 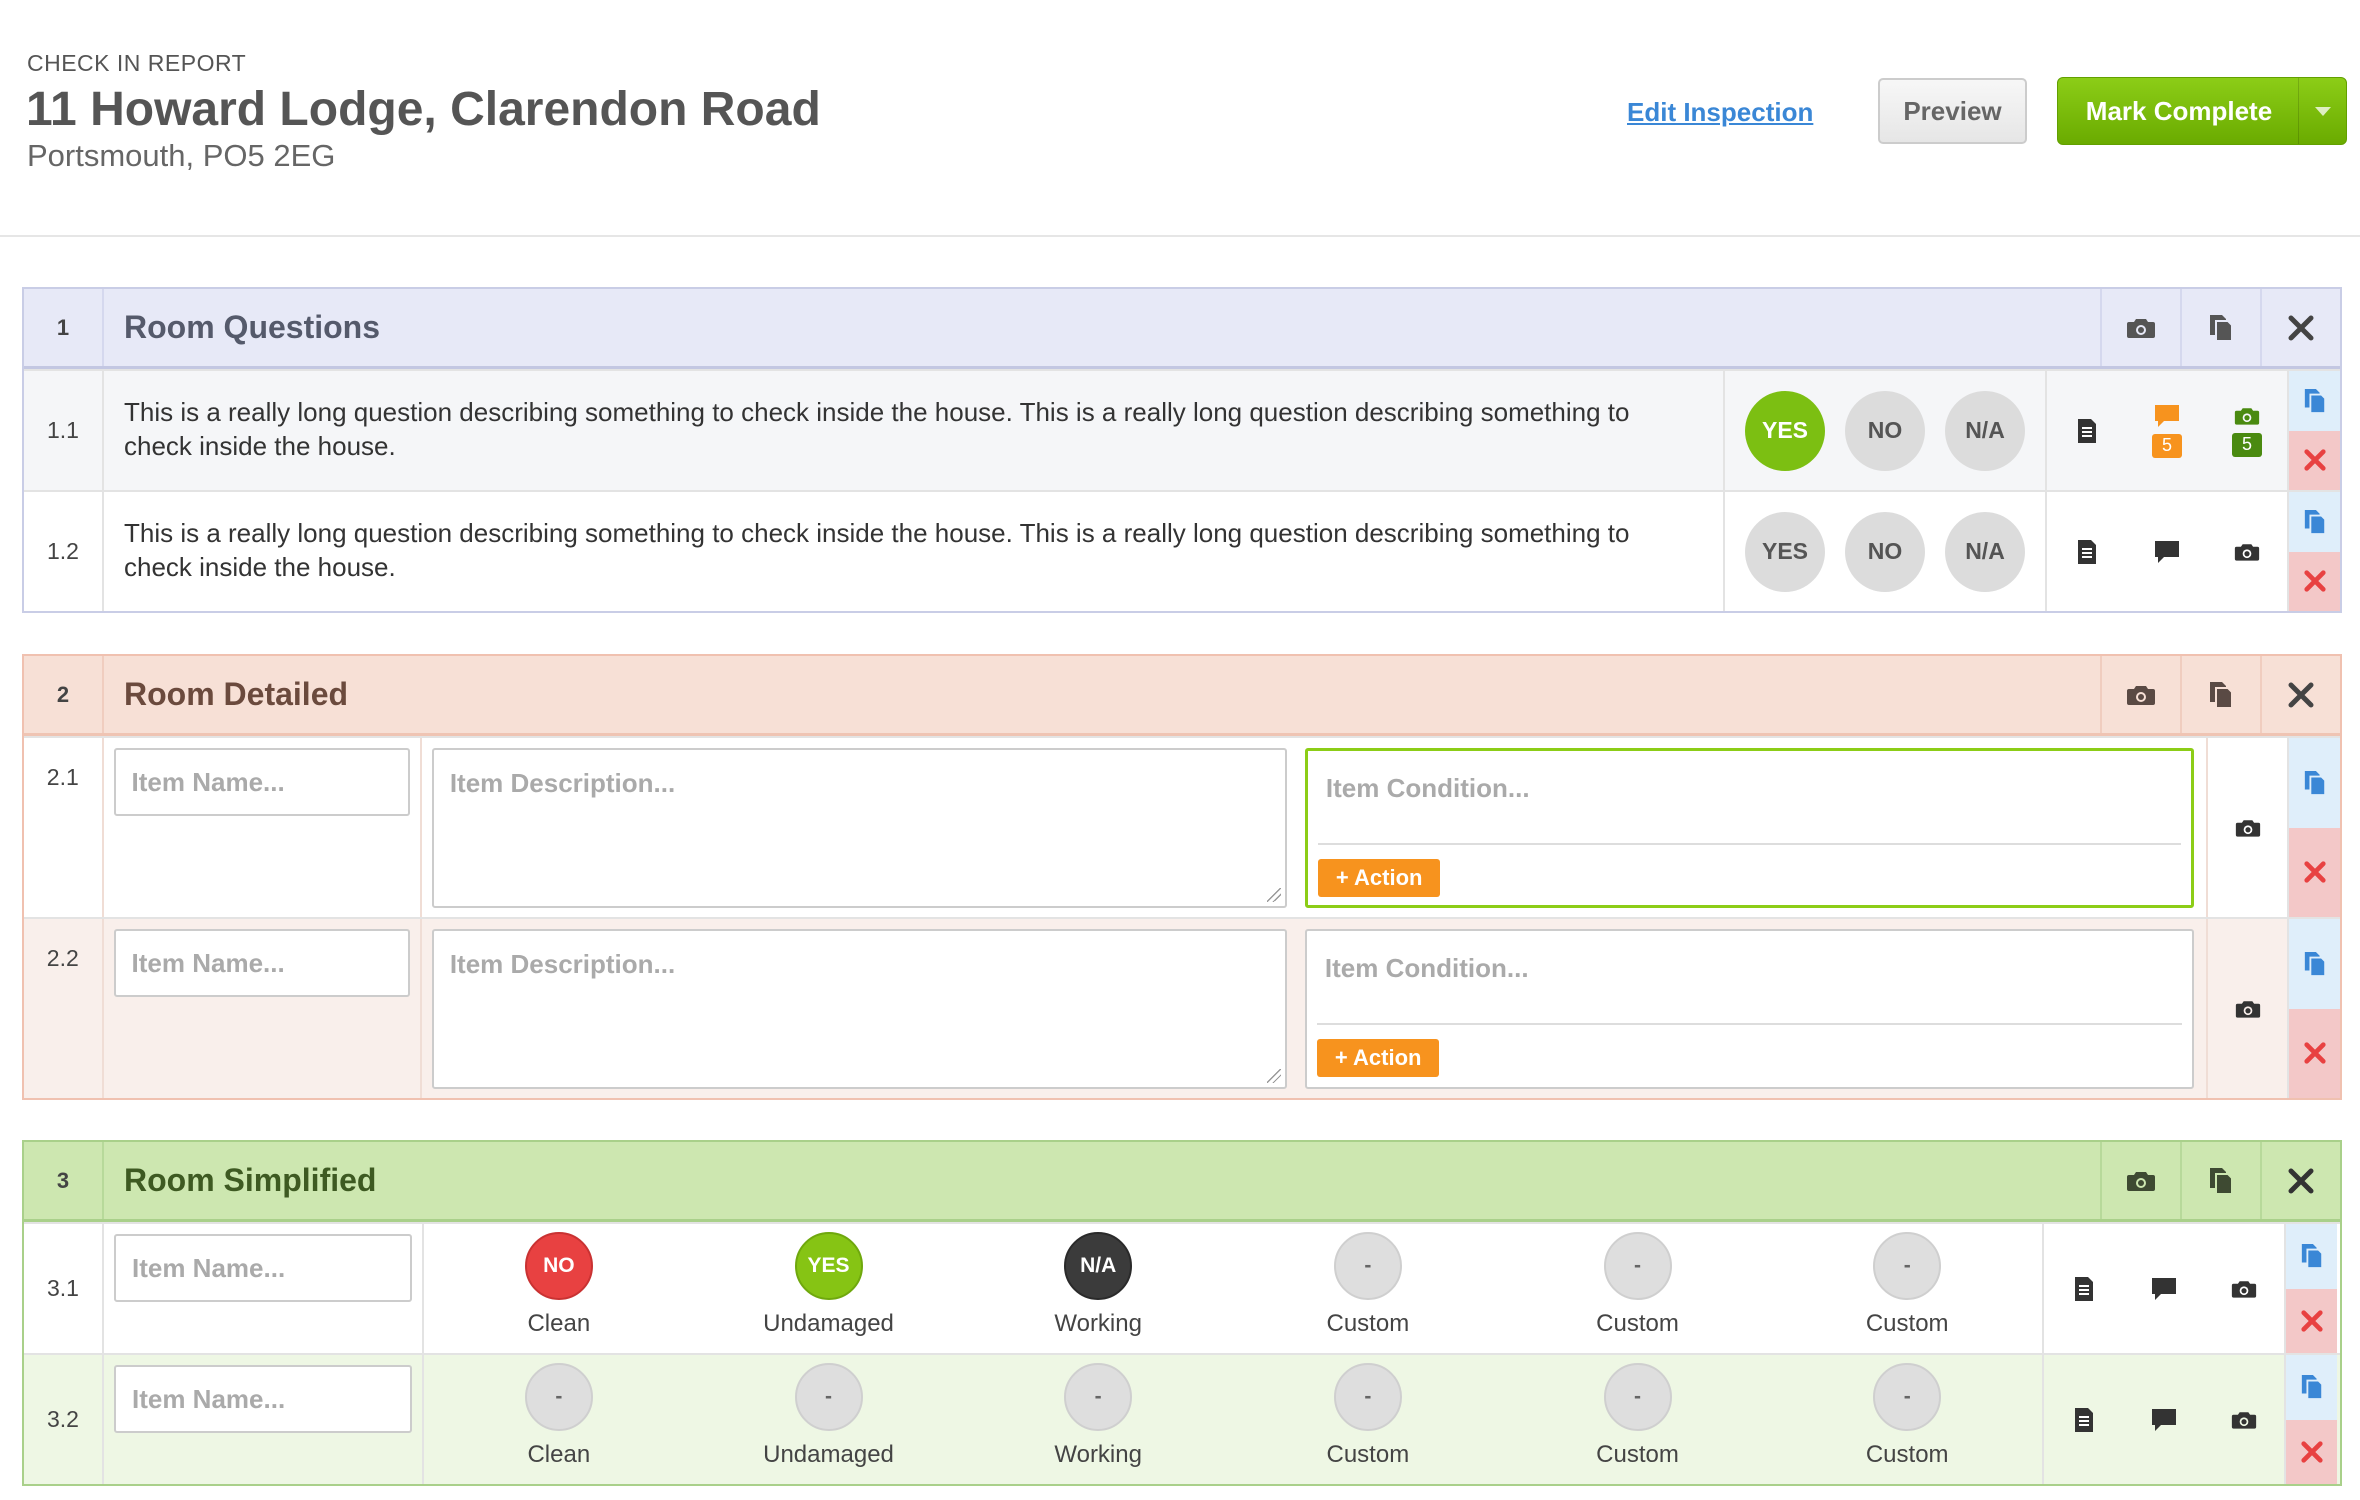 I want to click on option-custom: - Custom, so click(x=1907, y=1288).